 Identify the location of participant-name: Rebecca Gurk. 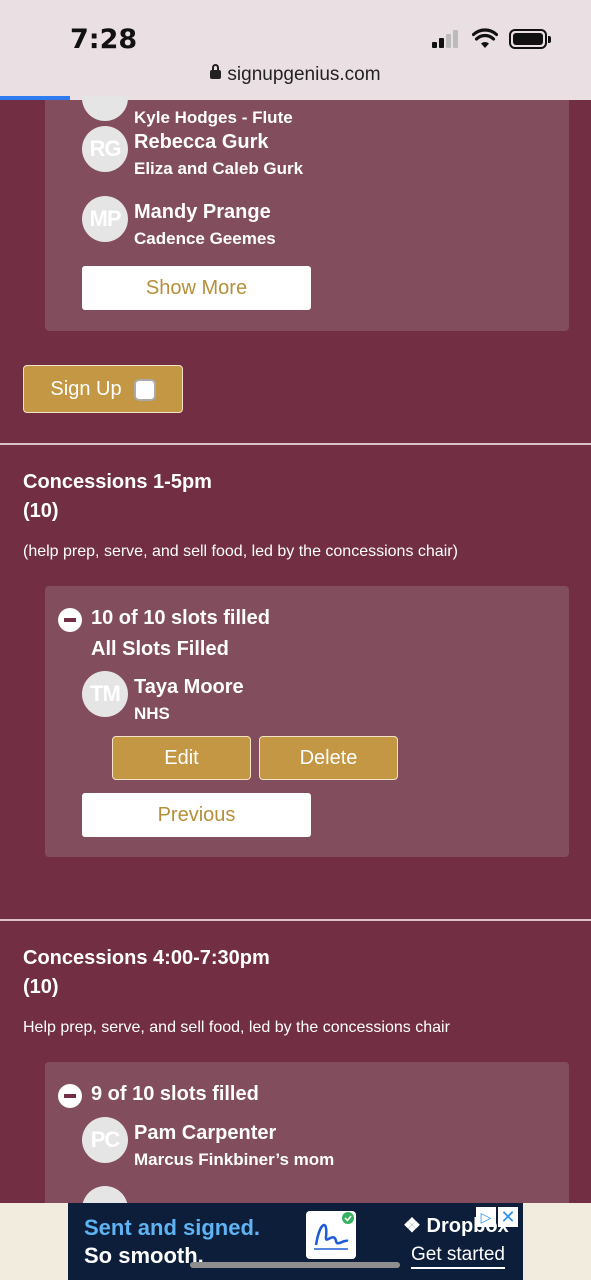
(201, 142).